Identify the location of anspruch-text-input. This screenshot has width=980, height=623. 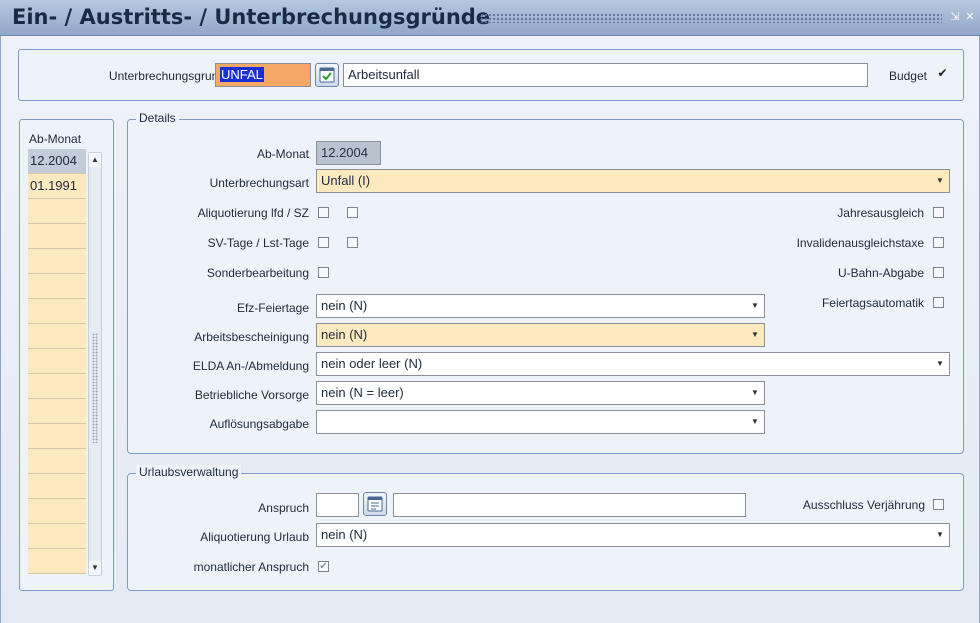
(569, 505).